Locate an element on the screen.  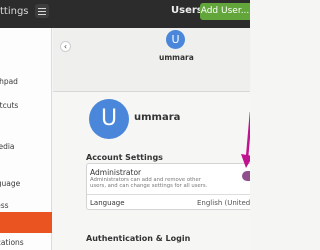
sidebar-item-label: tchpad is located at coordinates (9, 81).